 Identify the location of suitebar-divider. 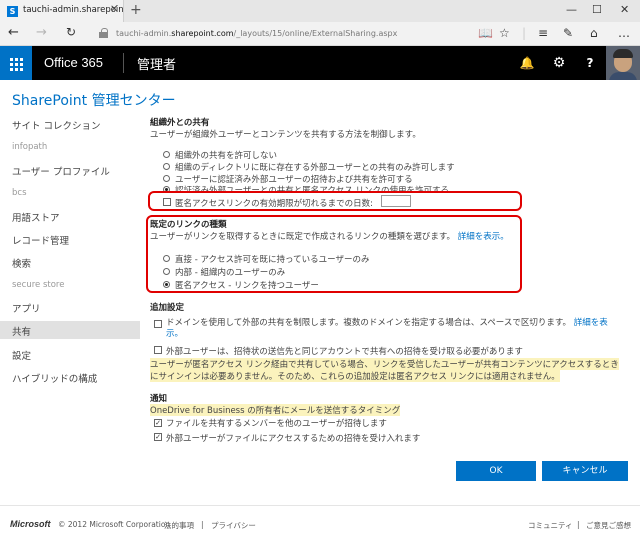
(123, 63).